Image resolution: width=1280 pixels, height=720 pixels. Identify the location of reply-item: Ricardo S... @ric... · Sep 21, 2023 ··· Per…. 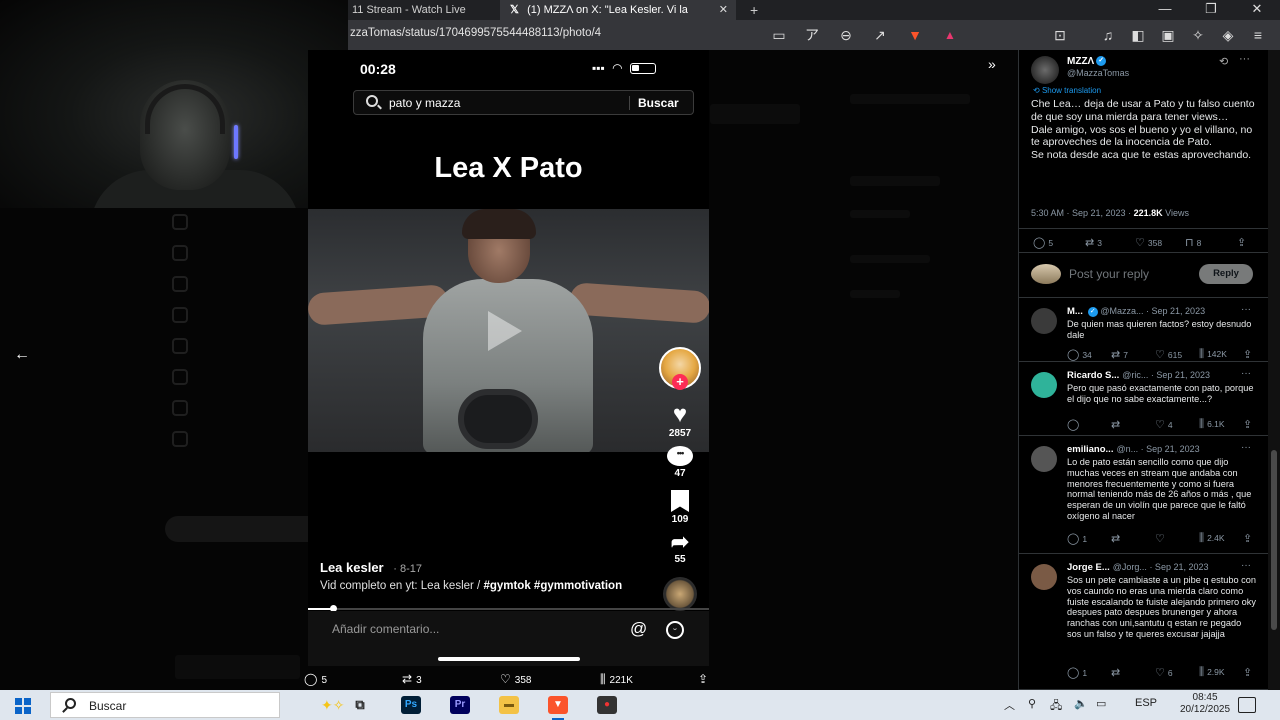
(1143, 401).